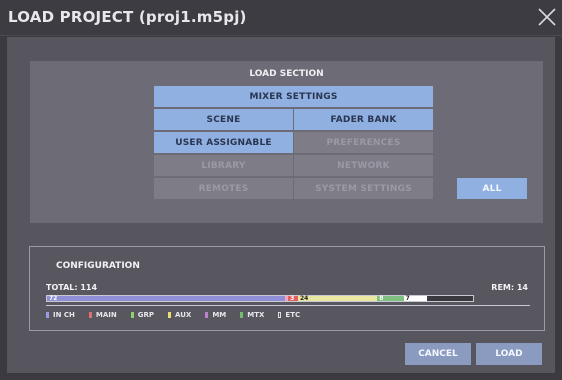  I want to click on bar-segment: 72, so click(166, 298).